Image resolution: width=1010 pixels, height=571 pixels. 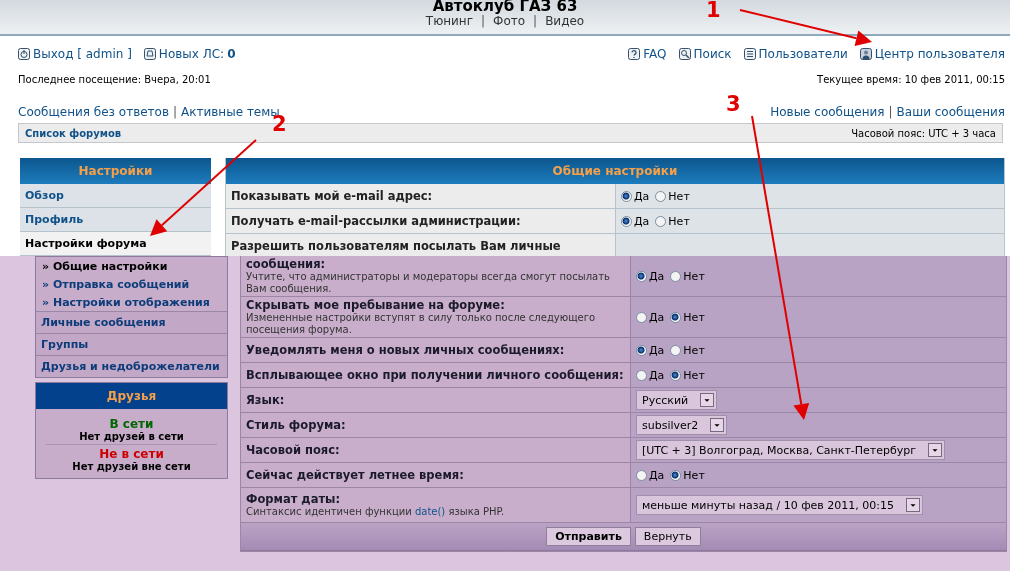 What do you see at coordinates (428, 283) in the screenshot?
I see `setting-hint: Учтите, что администраторы и модераторы всегда смогут посылать Вам сообщения.` at bounding box center [428, 283].